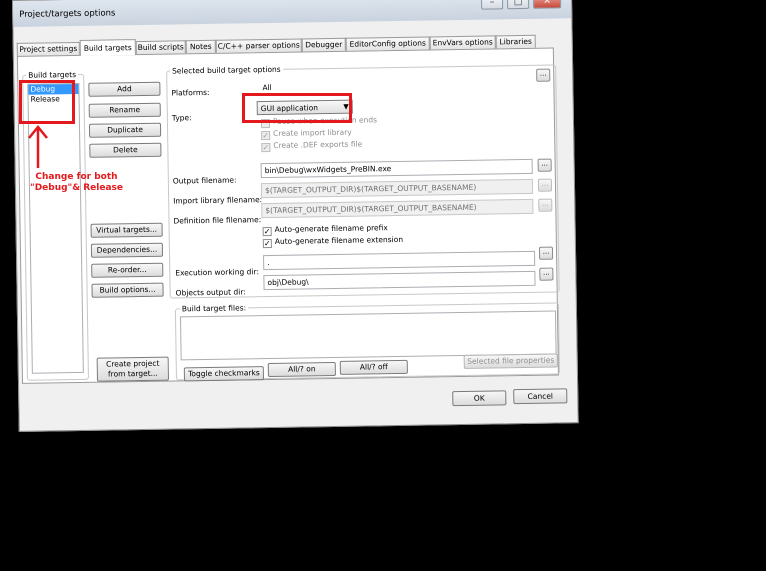 This screenshot has width=766, height=571. Describe the element at coordinates (76, 177) in the screenshot. I see `annotation-line1: Change for both` at that location.